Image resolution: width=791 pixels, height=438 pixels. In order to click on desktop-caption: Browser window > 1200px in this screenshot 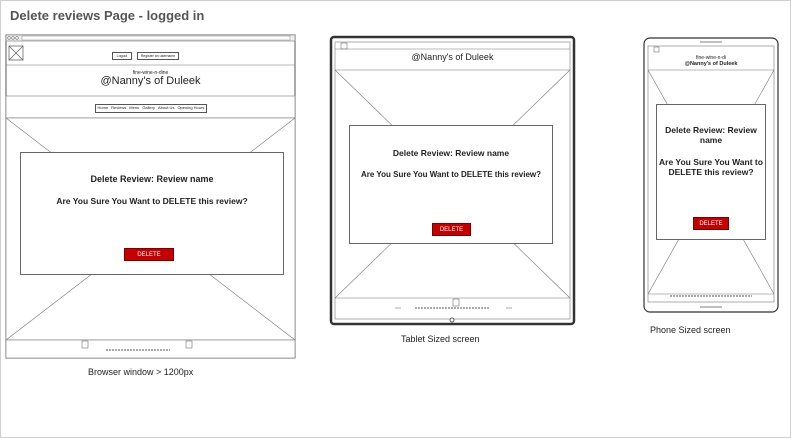, I will do `click(141, 372)`.